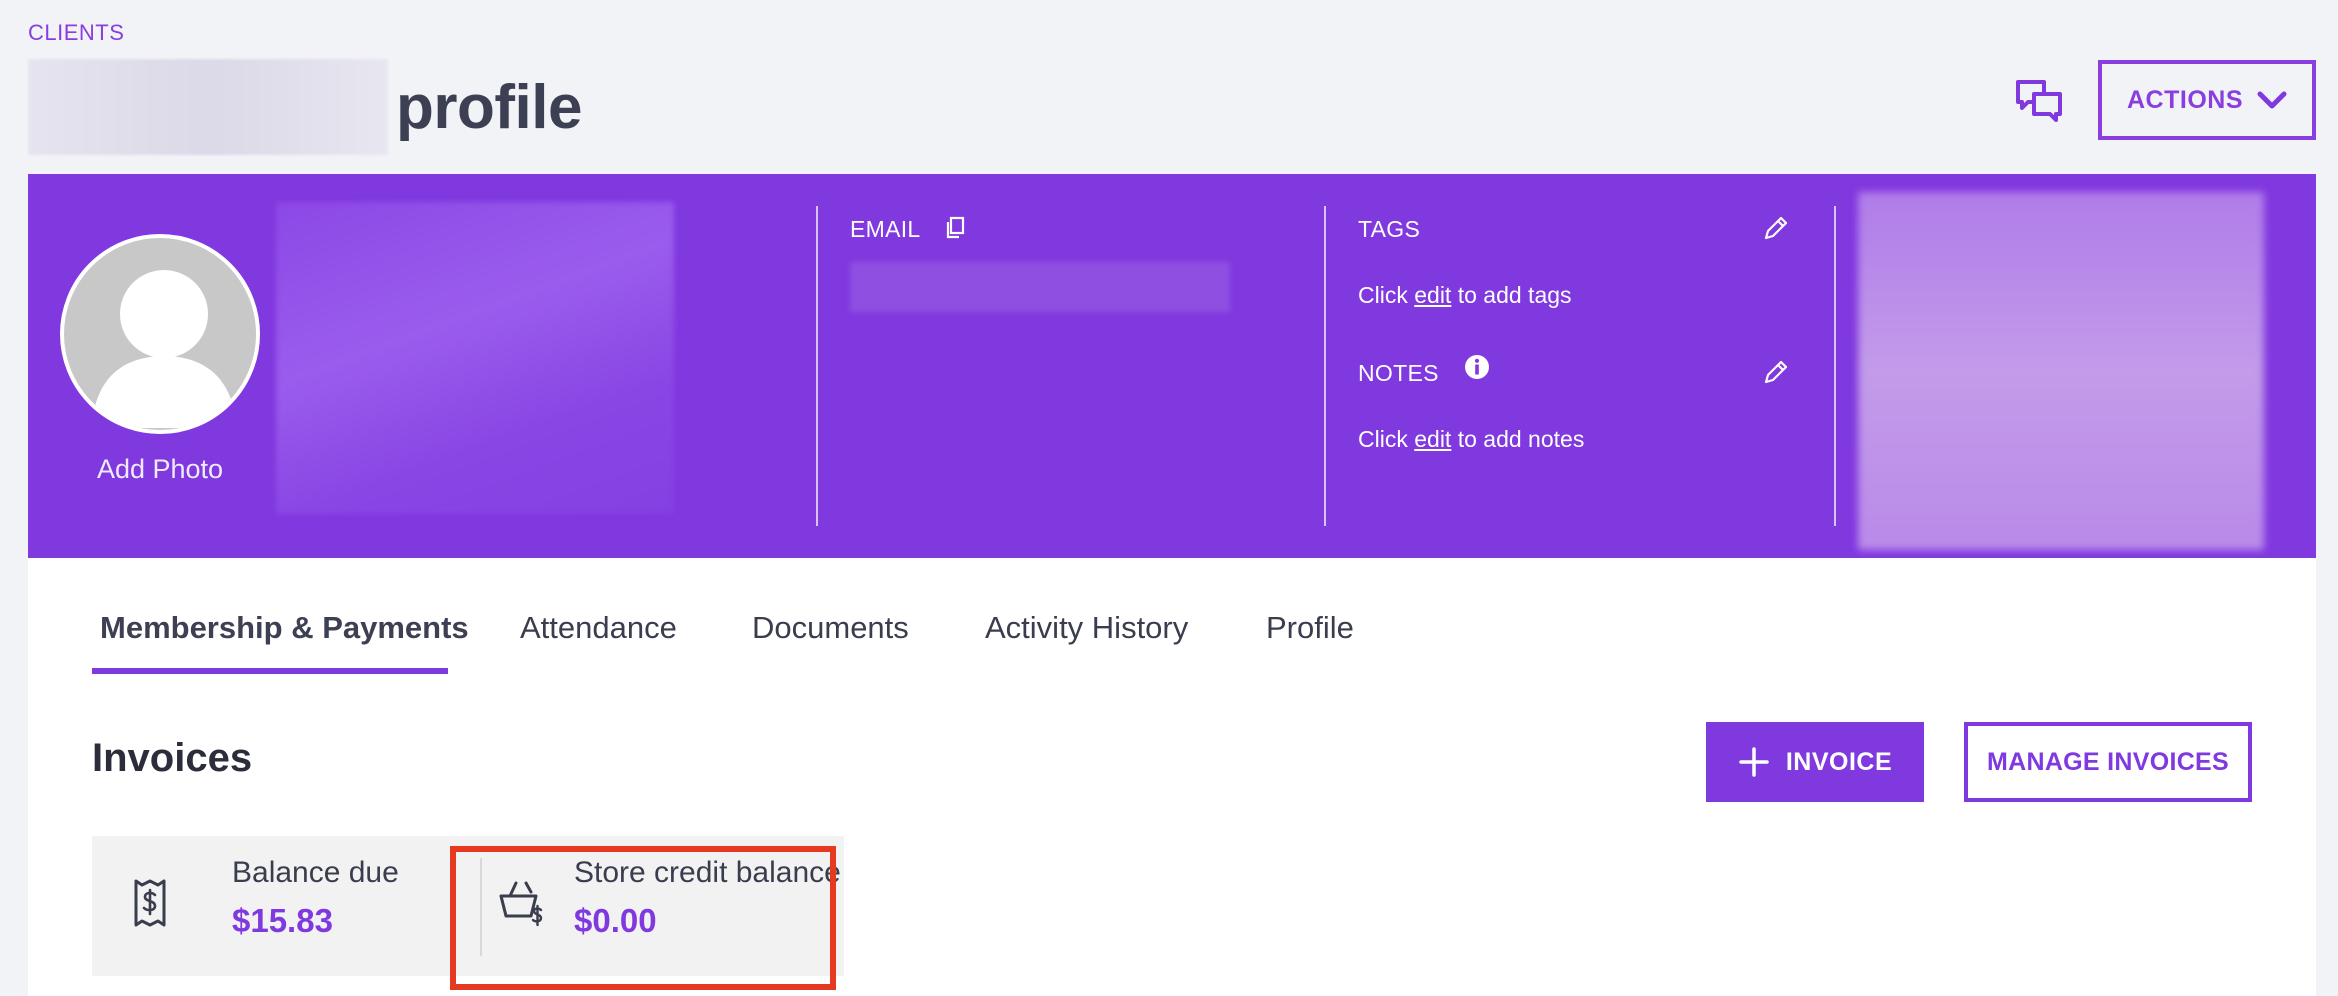 The height and width of the screenshot is (996, 2338). What do you see at coordinates (489, 107) in the screenshot?
I see `page-title-suffix: profile` at bounding box center [489, 107].